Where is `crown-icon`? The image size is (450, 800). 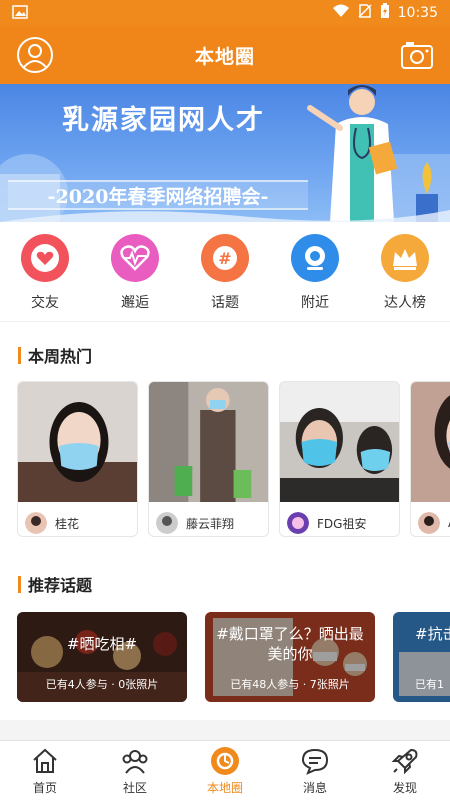
crown-icon is located at coordinates (405, 258).